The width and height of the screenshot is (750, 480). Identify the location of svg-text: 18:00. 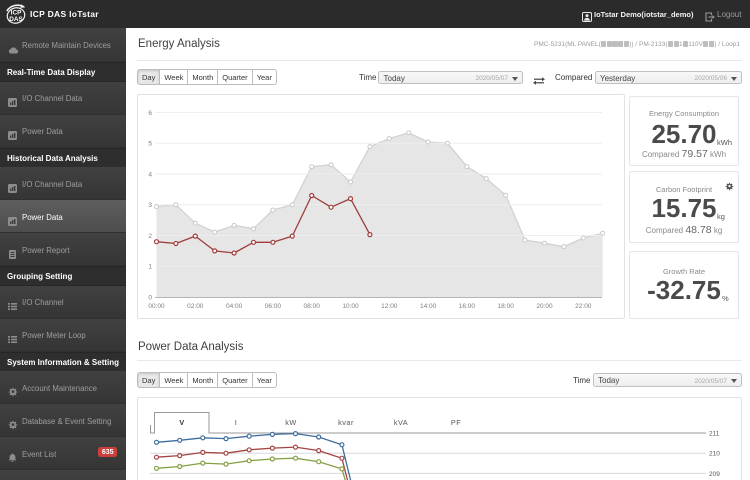
(506, 306).